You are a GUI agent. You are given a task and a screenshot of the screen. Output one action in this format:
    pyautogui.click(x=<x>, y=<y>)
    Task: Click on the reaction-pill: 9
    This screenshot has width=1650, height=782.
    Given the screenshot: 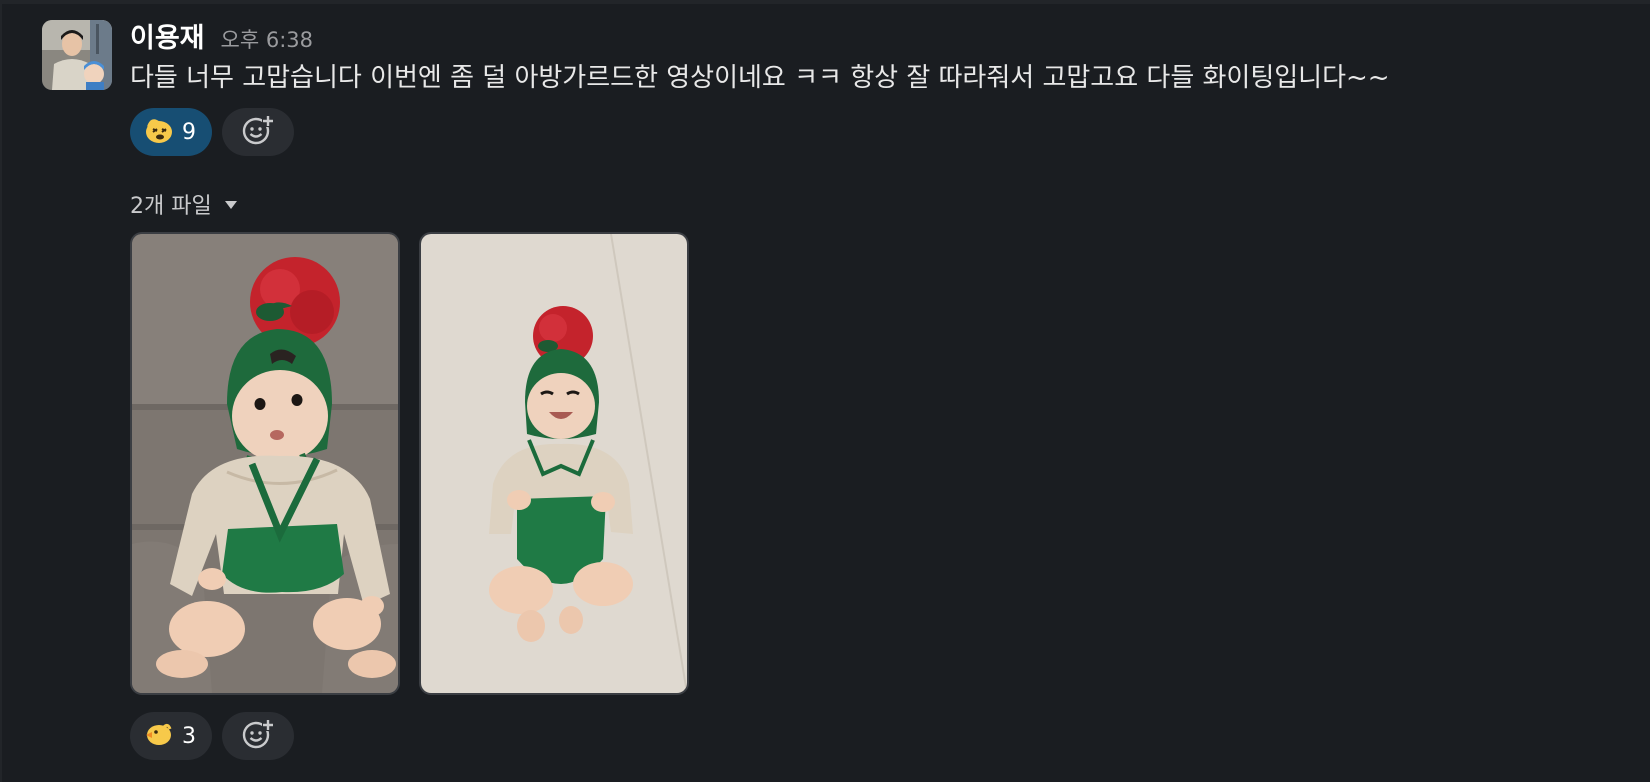 What is the action you would take?
    pyautogui.click(x=171, y=132)
    